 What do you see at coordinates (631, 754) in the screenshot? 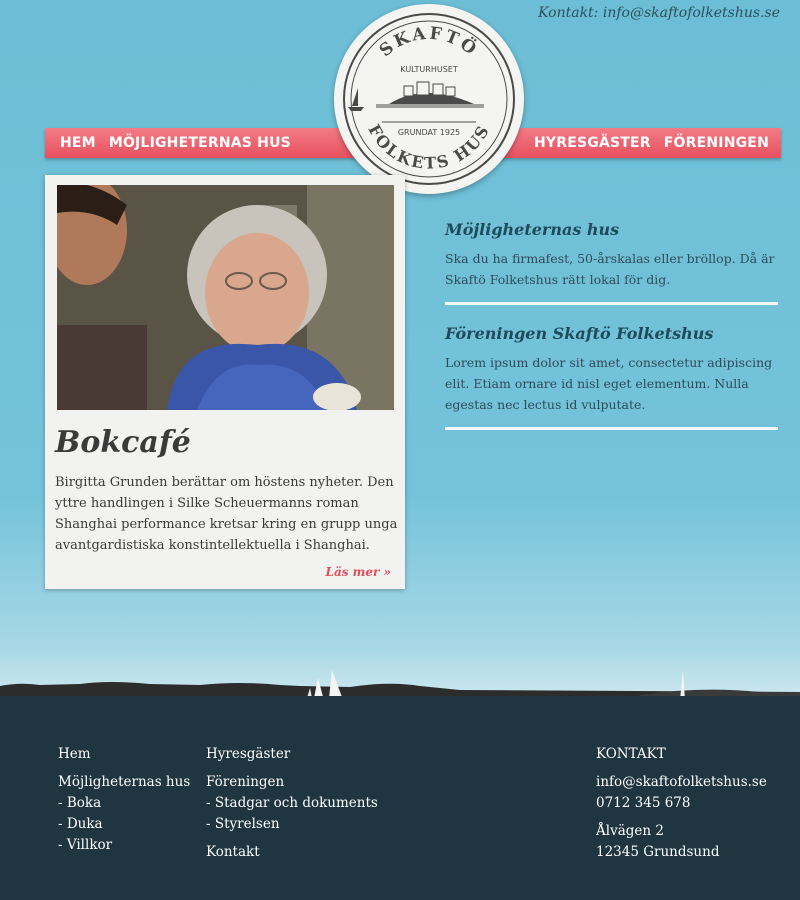
I see `footer-contact-heading: KONTAKT` at bounding box center [631, 754].